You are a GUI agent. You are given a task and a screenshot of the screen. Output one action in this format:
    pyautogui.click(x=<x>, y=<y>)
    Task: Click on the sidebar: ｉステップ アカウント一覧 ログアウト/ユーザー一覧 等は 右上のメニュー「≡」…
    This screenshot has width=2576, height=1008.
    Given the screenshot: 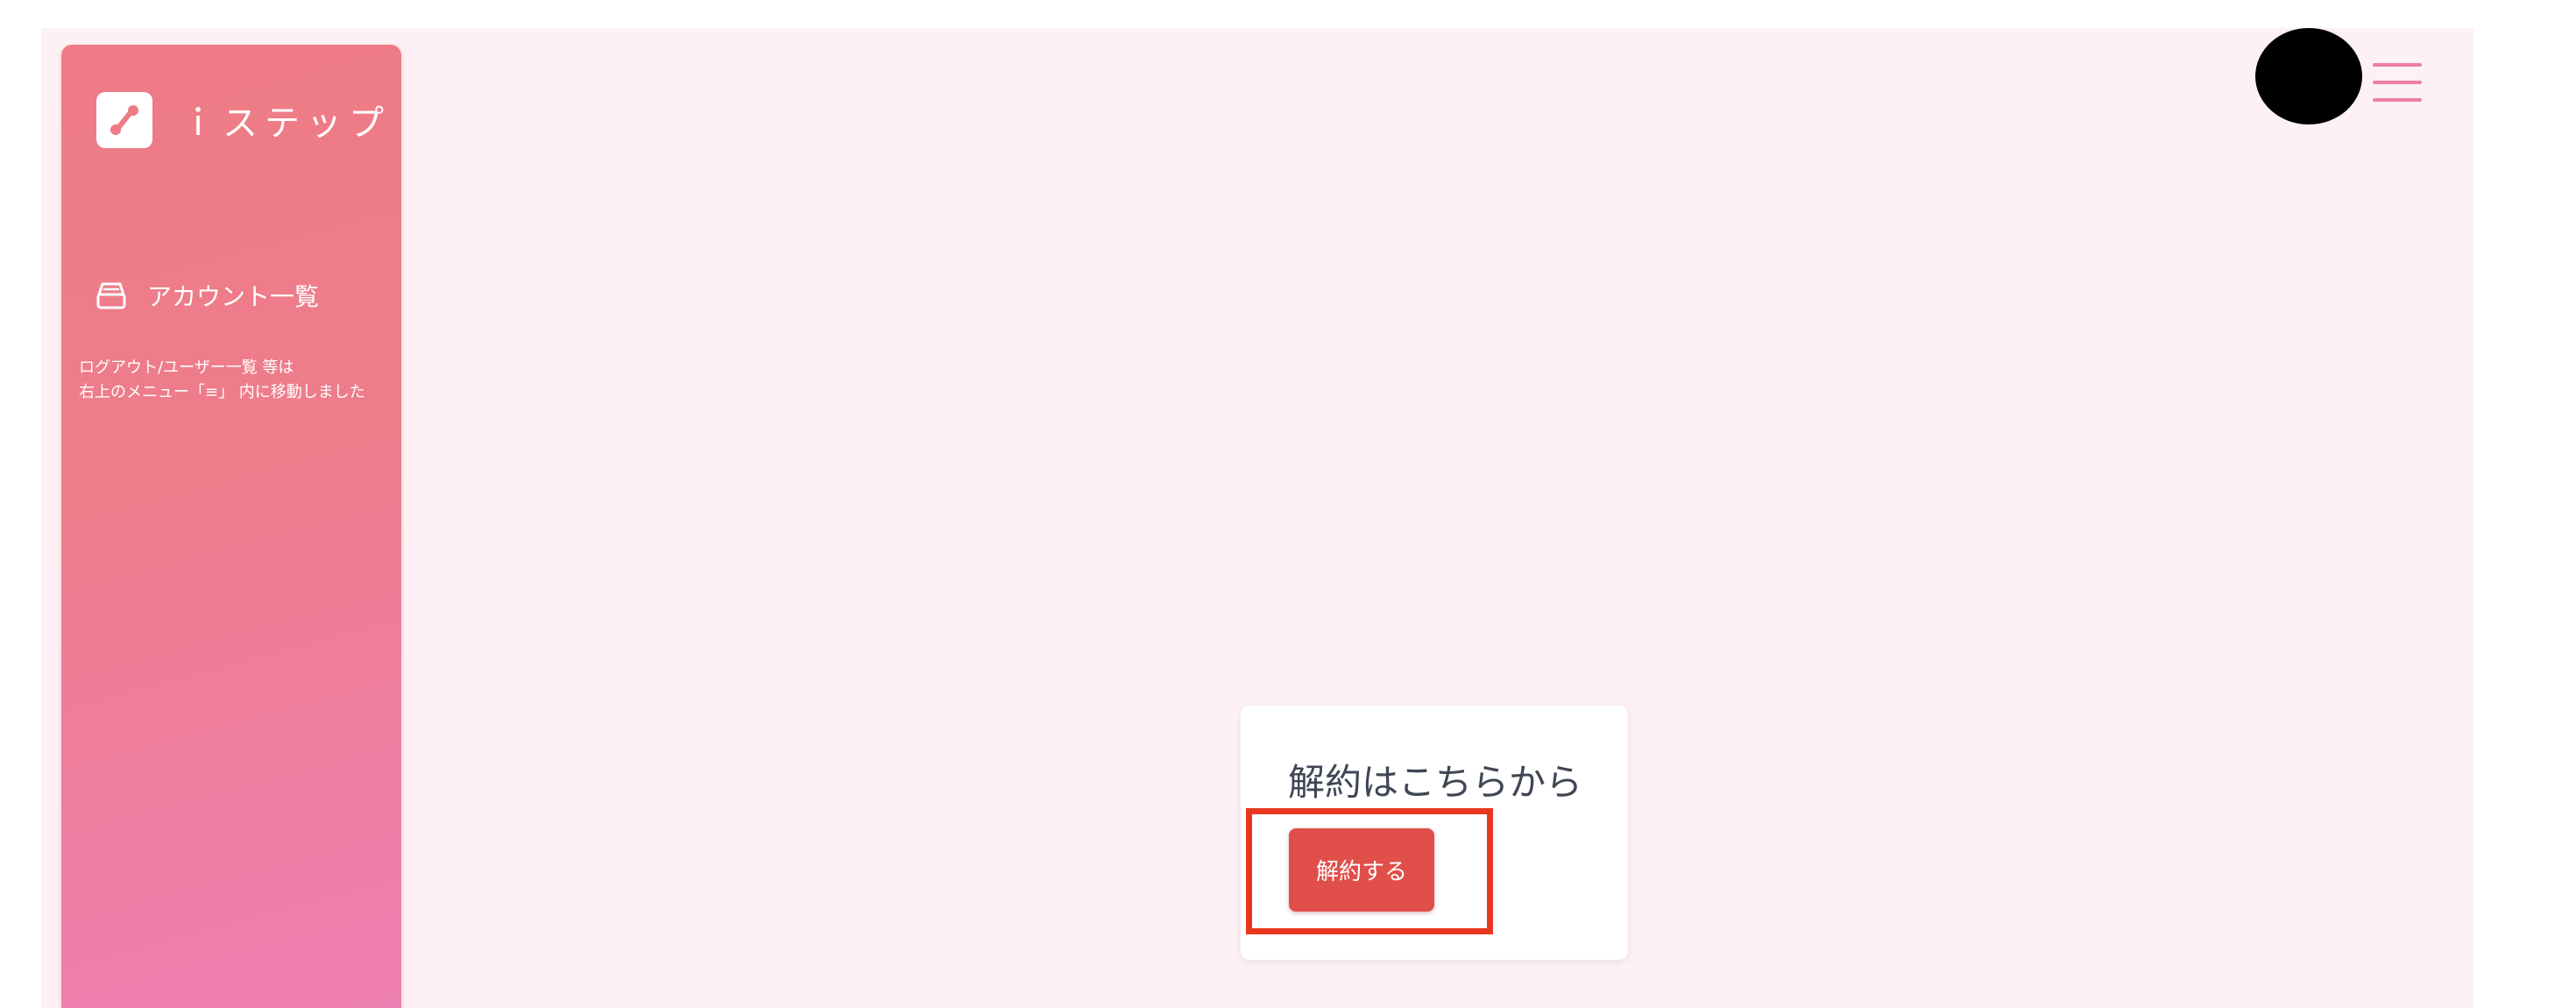 What is the action you would take?
    pyautogui.click(x=231, y=526)
    